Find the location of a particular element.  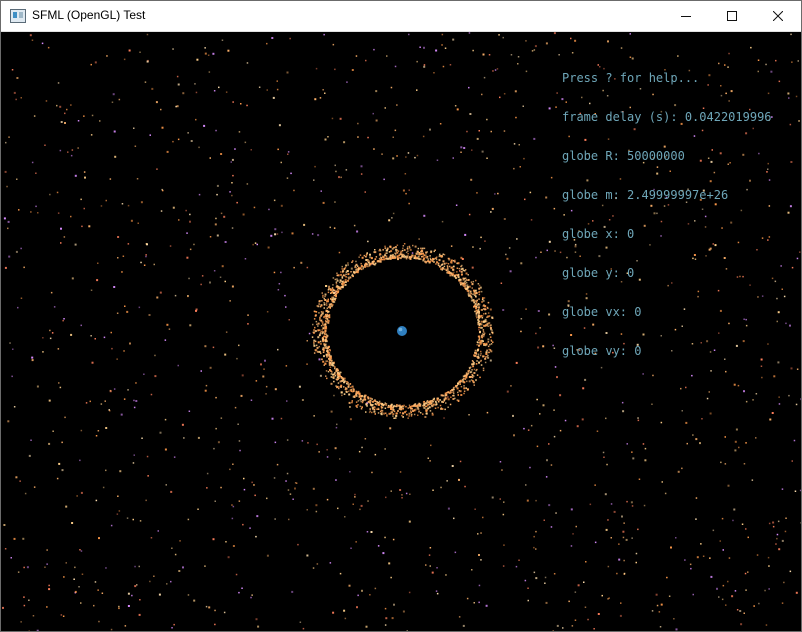

title-bar: SFML (OpenGL) Test is located at coordinates (401, 16).